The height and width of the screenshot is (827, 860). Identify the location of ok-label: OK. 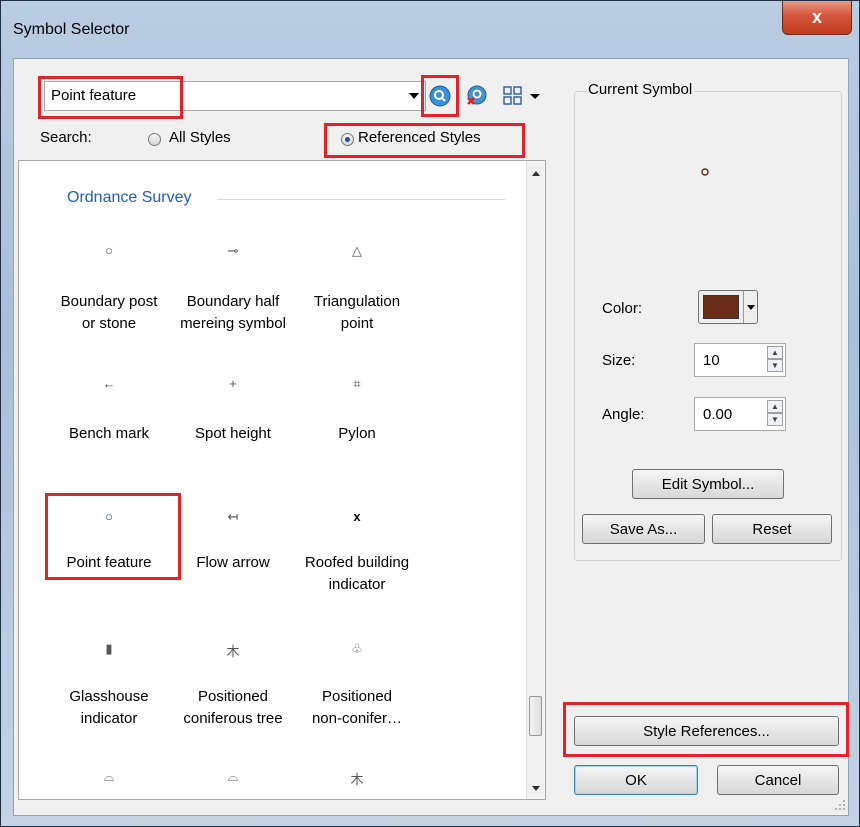
(636, 780).